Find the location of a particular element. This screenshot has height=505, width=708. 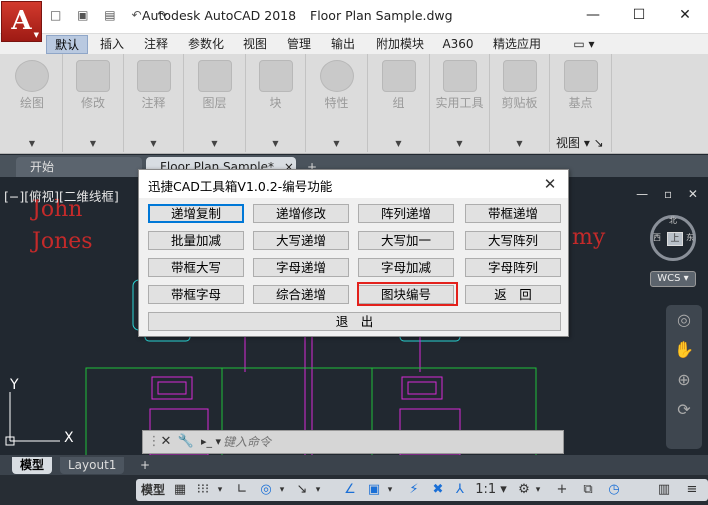

tab-insert: 插入 is located at coordinates (112, 44).